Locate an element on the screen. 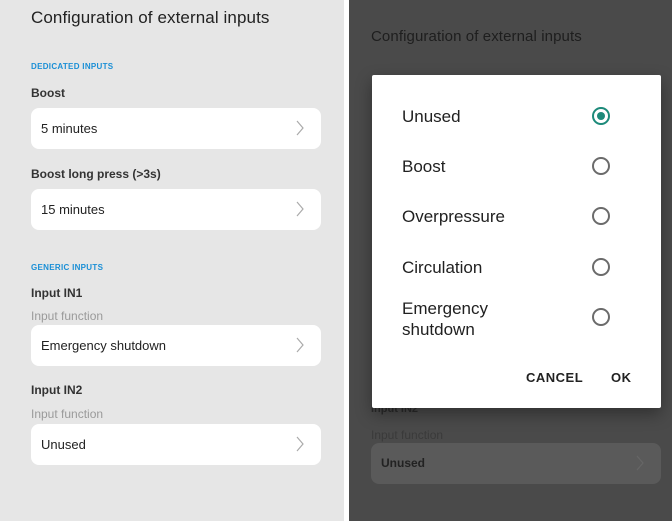 This screenshot has width=672, height=521. in1-function-select: Emergency shutdown is located at coordinates (176, 345).